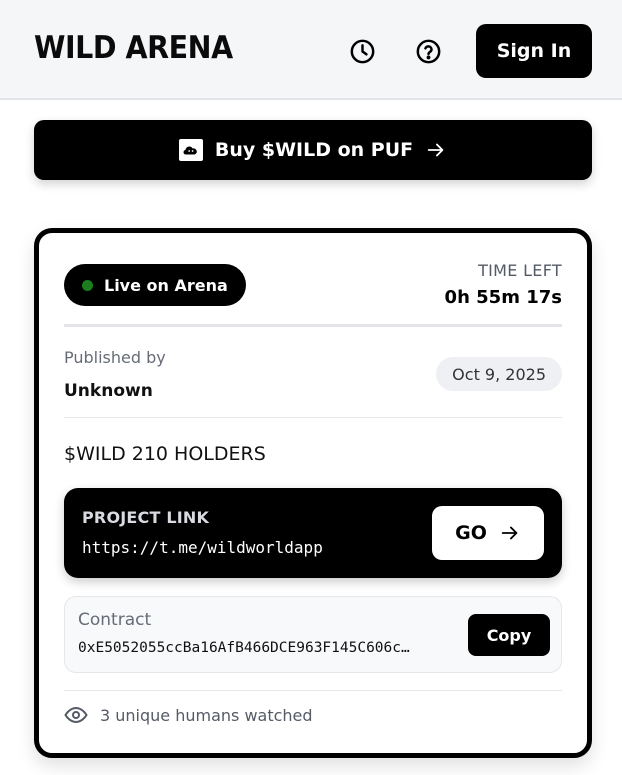 The height and width of the screenshot is (775, 622). Describe the element at coordinates (206, 715) in the screenshot. I see `watchers-text: 3 unique humans watched` at that location.